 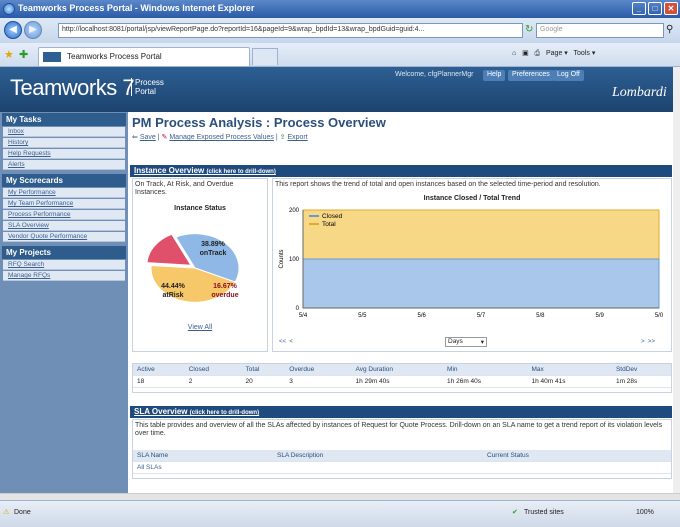 What do you see at coordinates (401, 412) in the screenshot?
I see `sla-overview-head: SLA Overview (click here to drill-down)` at bounding box center [401, 412].